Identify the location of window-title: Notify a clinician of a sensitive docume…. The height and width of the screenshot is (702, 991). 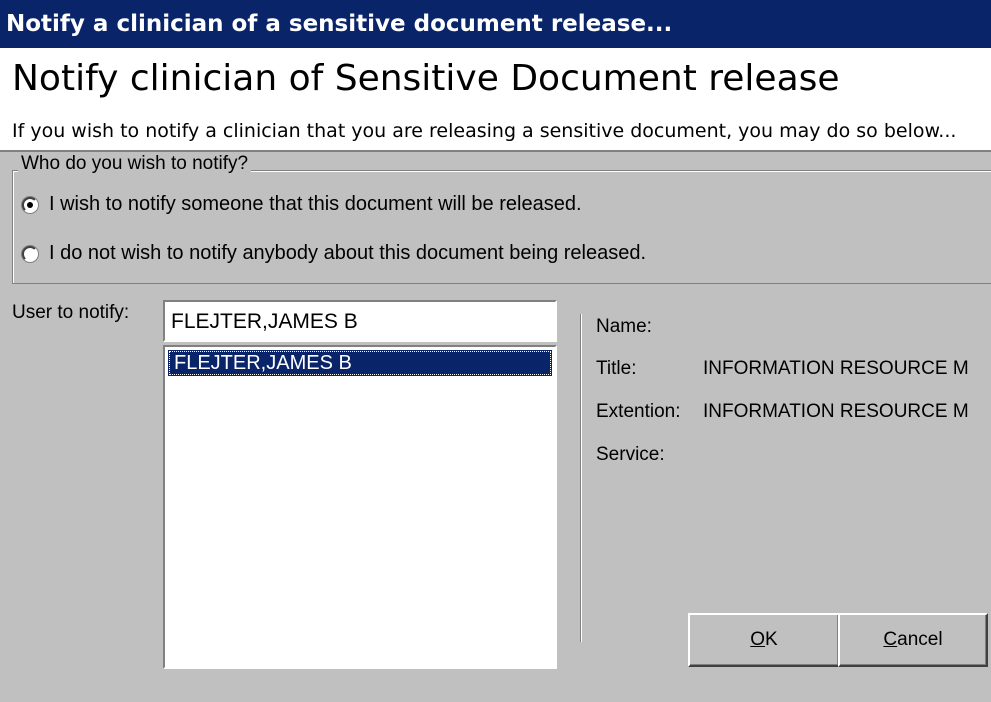
(339, 24).